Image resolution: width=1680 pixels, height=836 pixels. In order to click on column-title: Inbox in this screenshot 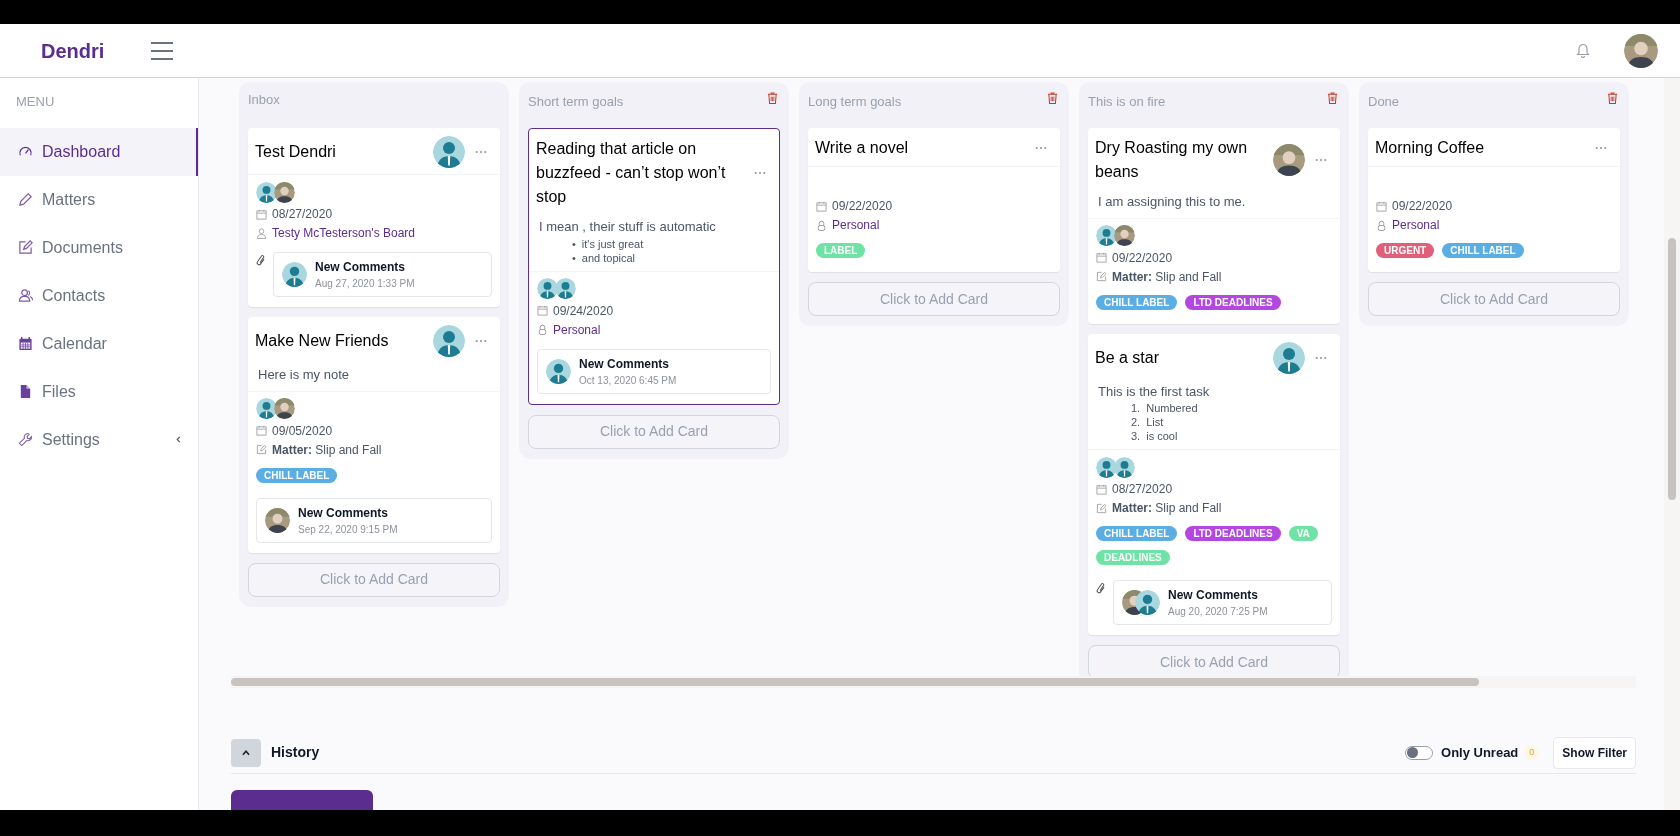, I will do `click(264, 100)`.